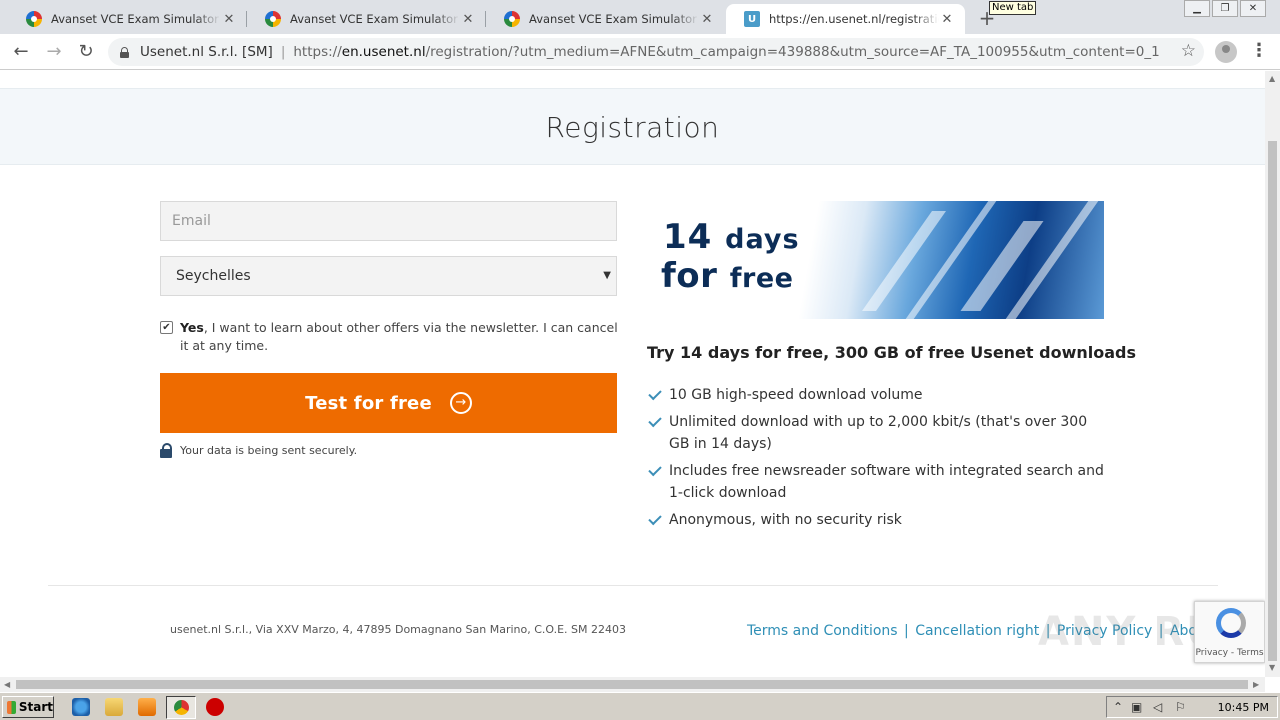 This screenshot has height=720, width=1280. I want to click on window-controls: ▁ ❐ ✕, so click(1224, 9).